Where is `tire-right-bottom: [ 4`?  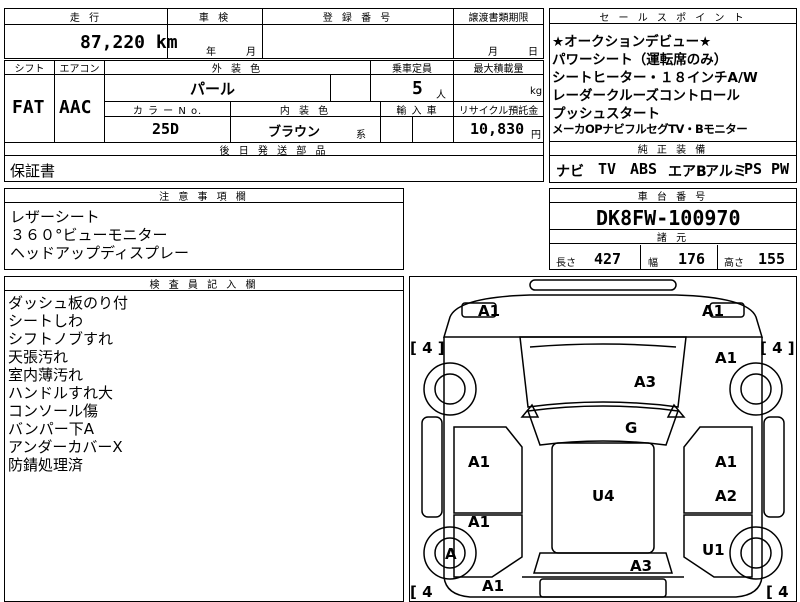 tire-right-bottom: [ 4 is located at coordinates (777, 591).